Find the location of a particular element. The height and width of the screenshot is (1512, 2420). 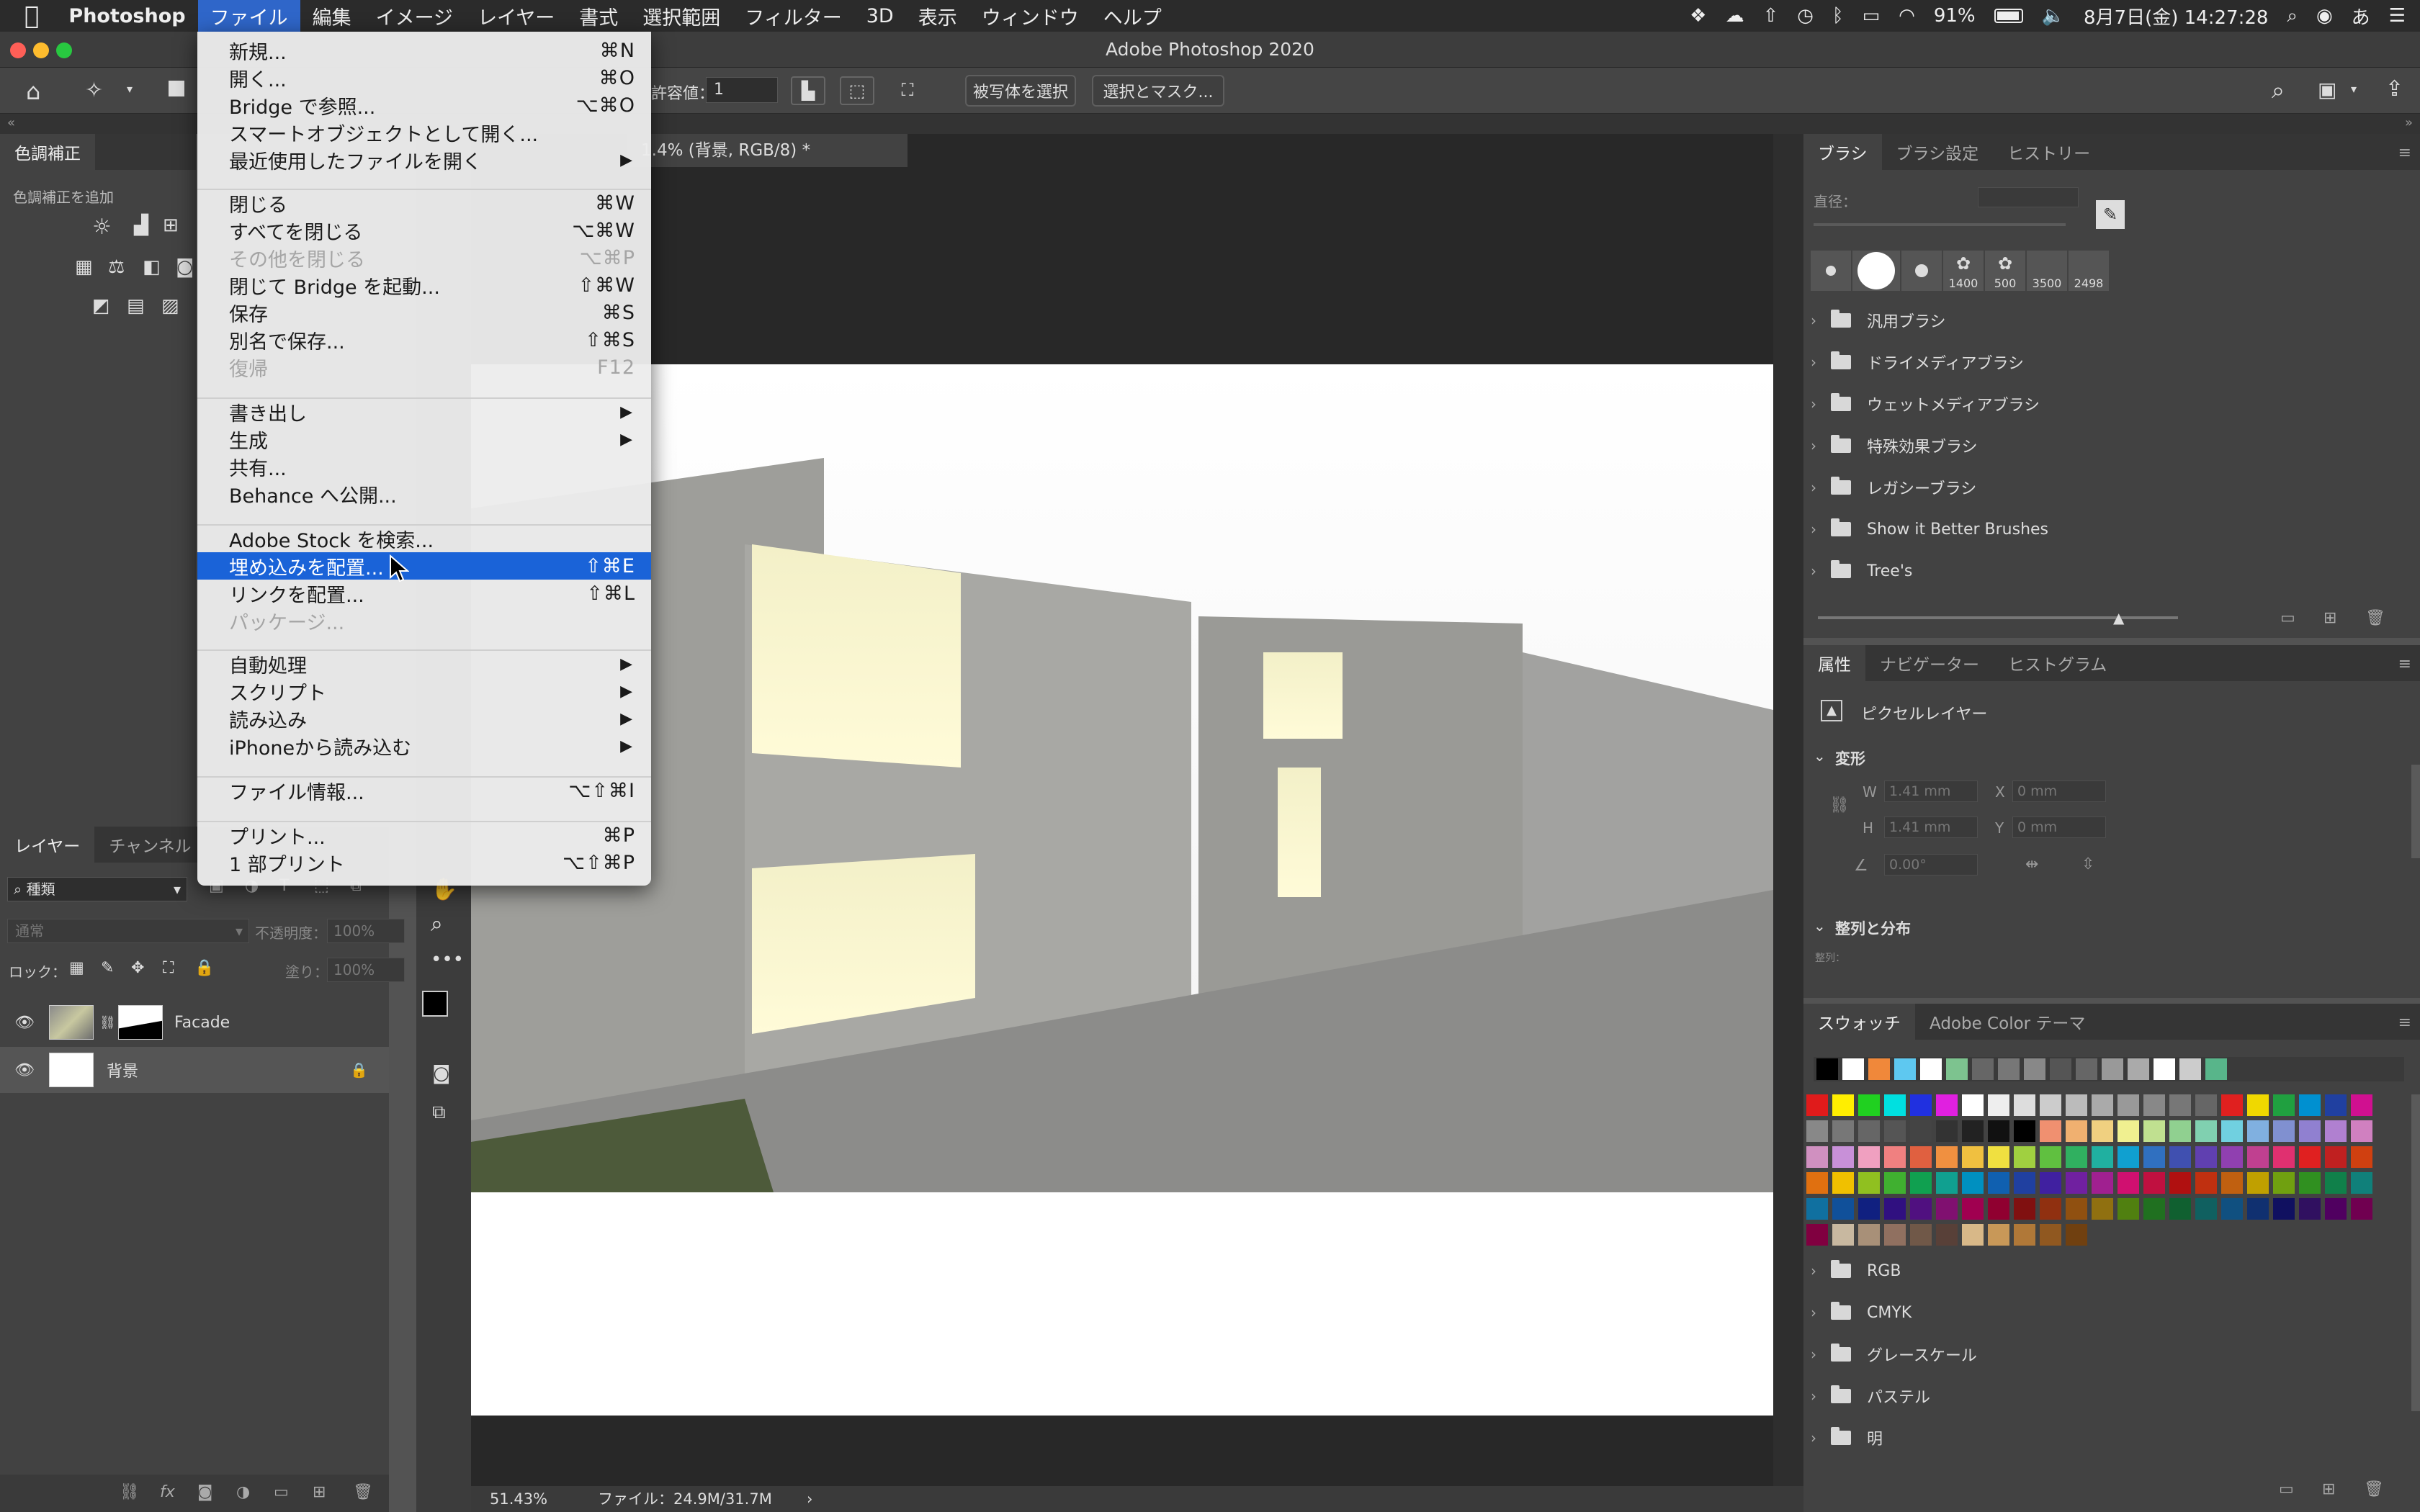

link-layers-icon: ⛓ is located at coordinates (130, 1492).